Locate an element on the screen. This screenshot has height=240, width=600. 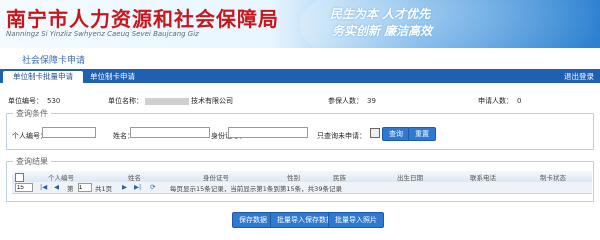
unit-name: 单位名称： 技术有限公司 is located at coordinates (170, 101).